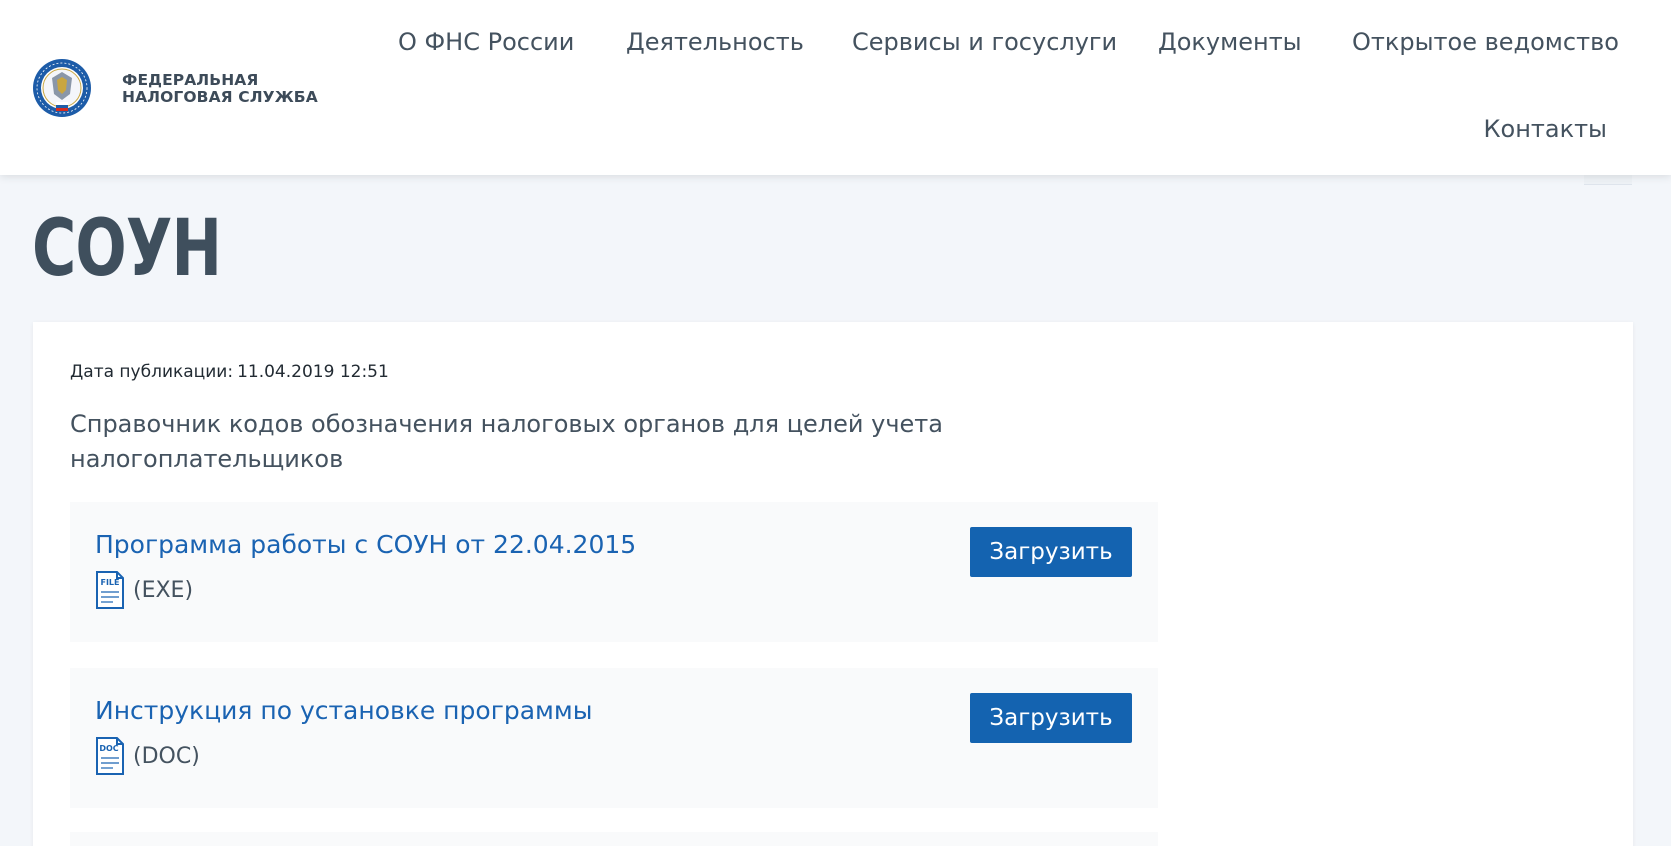 This screenshot has height=846, width=1671. I want to click on file-item, so click(614, 839).